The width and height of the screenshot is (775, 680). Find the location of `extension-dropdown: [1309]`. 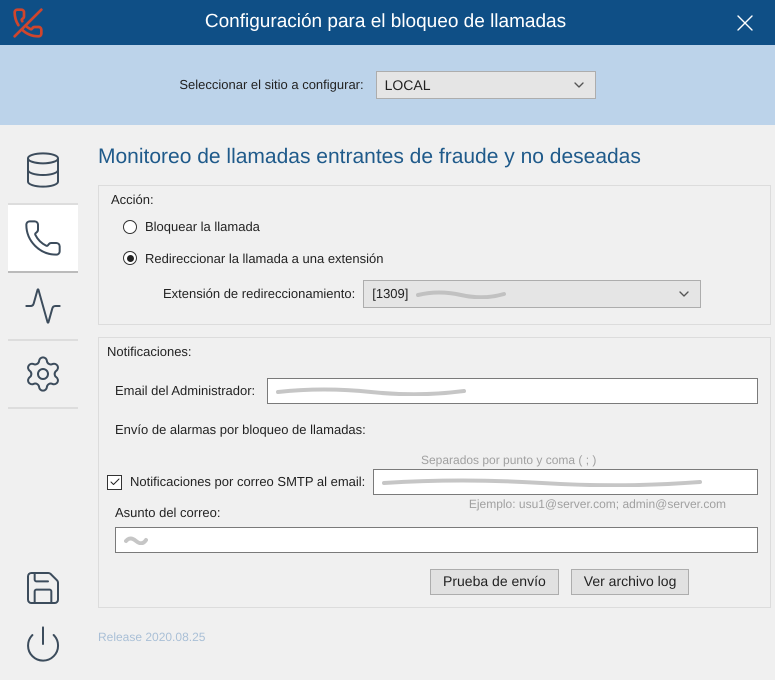

extension-dropdown: [1309] is located at coordinates (532, 294).